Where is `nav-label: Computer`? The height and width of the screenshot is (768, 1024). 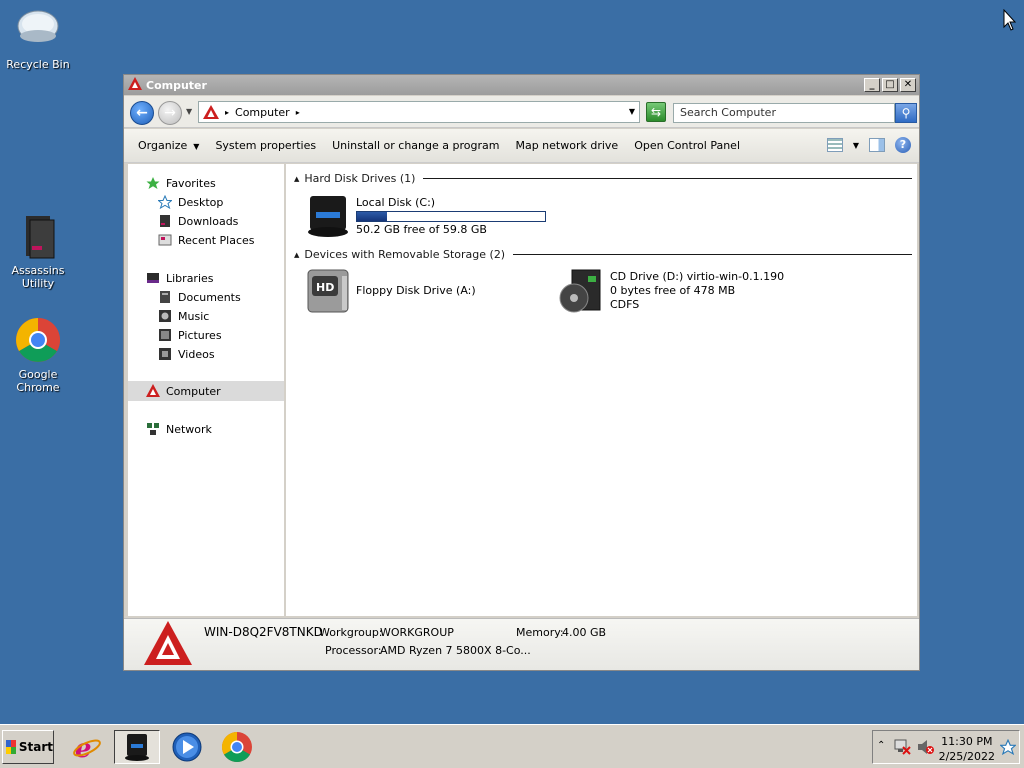
nav-label: Computer is located at coordinates (193, 391).